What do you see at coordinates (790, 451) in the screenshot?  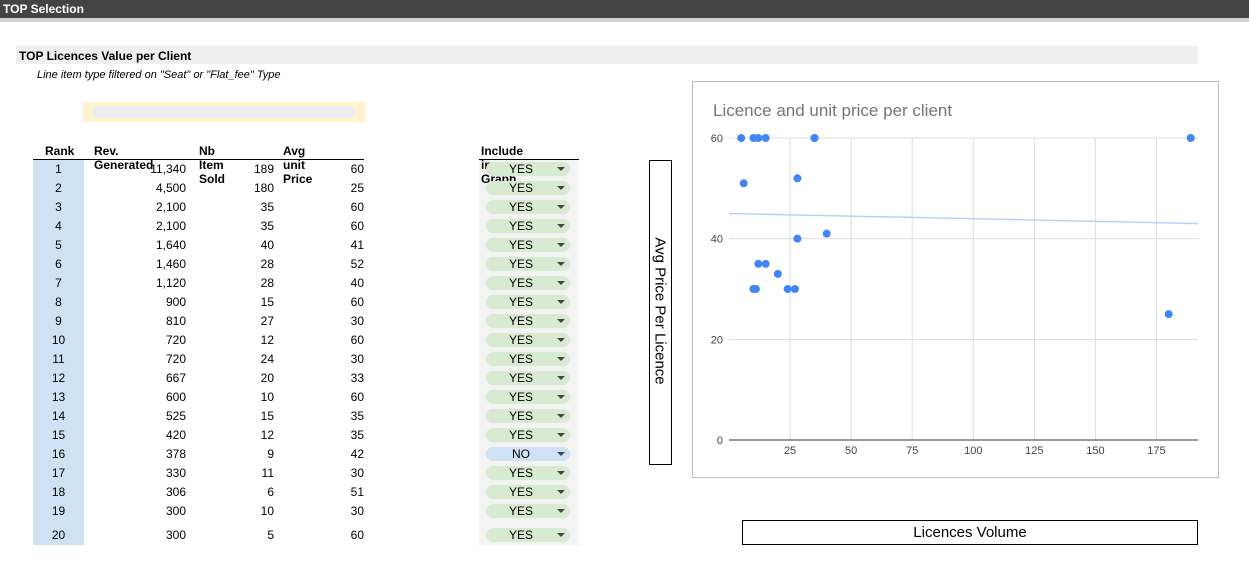 I see `x-tick-label: 25` at bounding box center [790, 451].